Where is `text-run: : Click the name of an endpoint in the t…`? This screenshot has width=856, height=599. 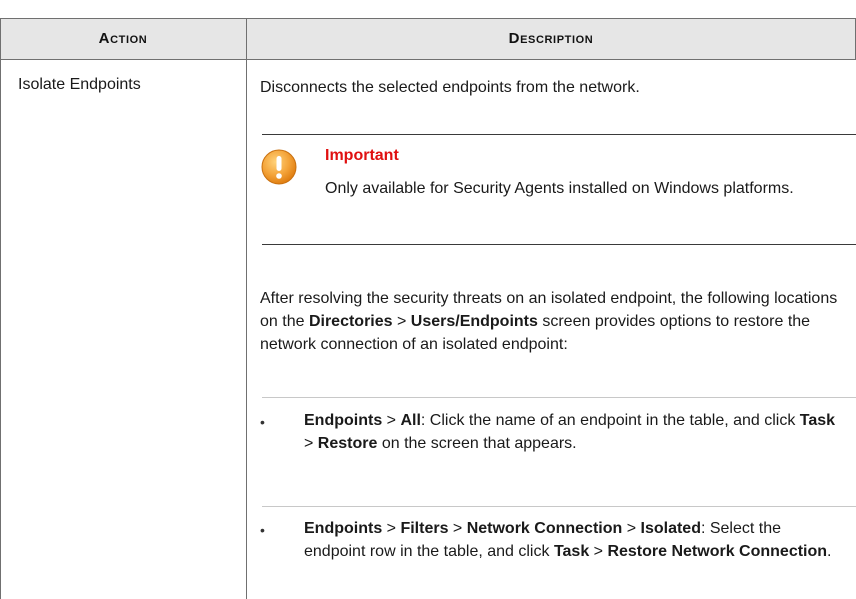 text-run: : Click the name of an endpoint in the t… is located at coordinates (610, 420).